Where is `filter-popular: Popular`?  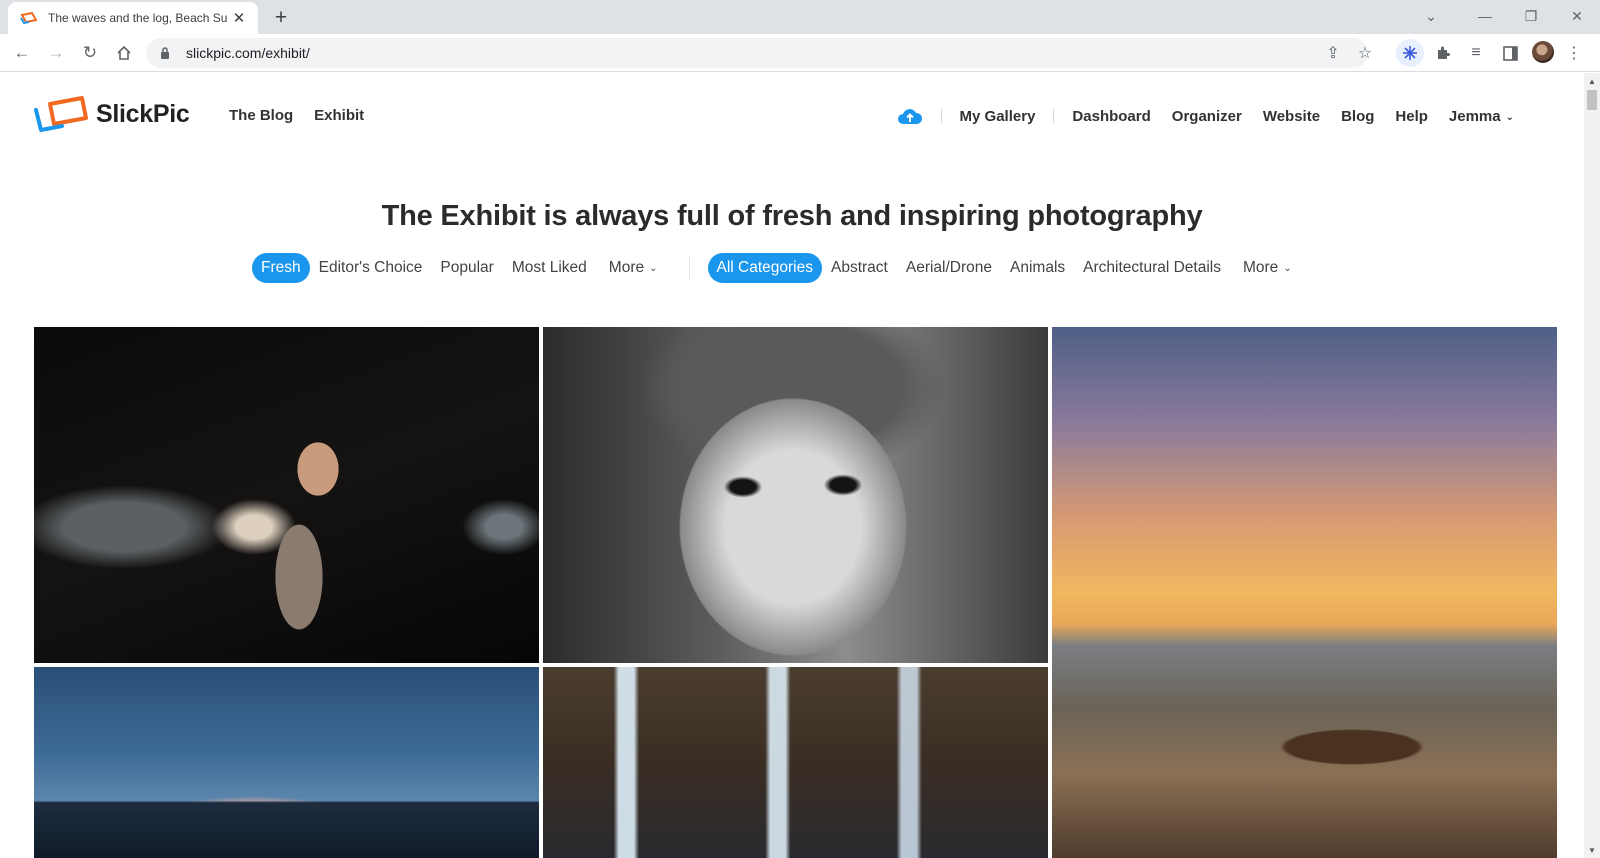
filter-popular: Popular is located at coordinates (466, 268).